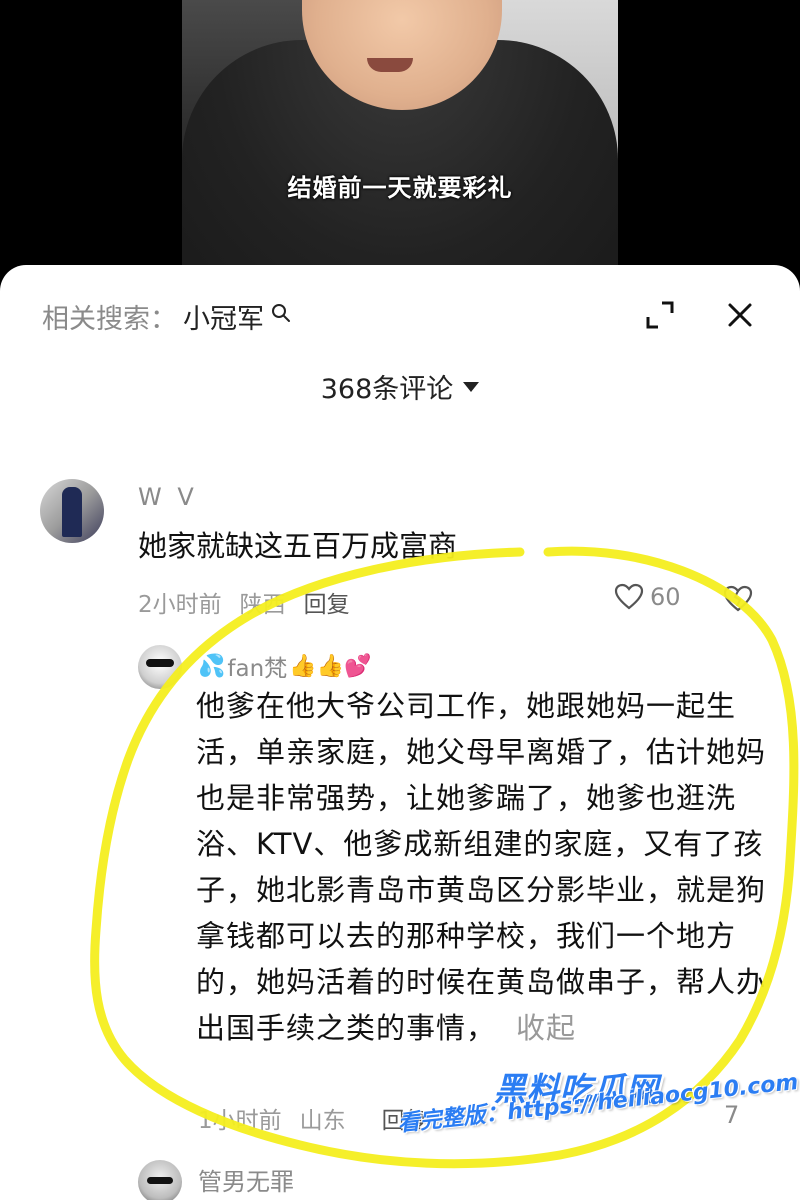 This screenshot has width=800, height=1200. Describe the element at coordinates (257, 669) in the screenshot. I see `comment-username-text: fan梵` at that location.